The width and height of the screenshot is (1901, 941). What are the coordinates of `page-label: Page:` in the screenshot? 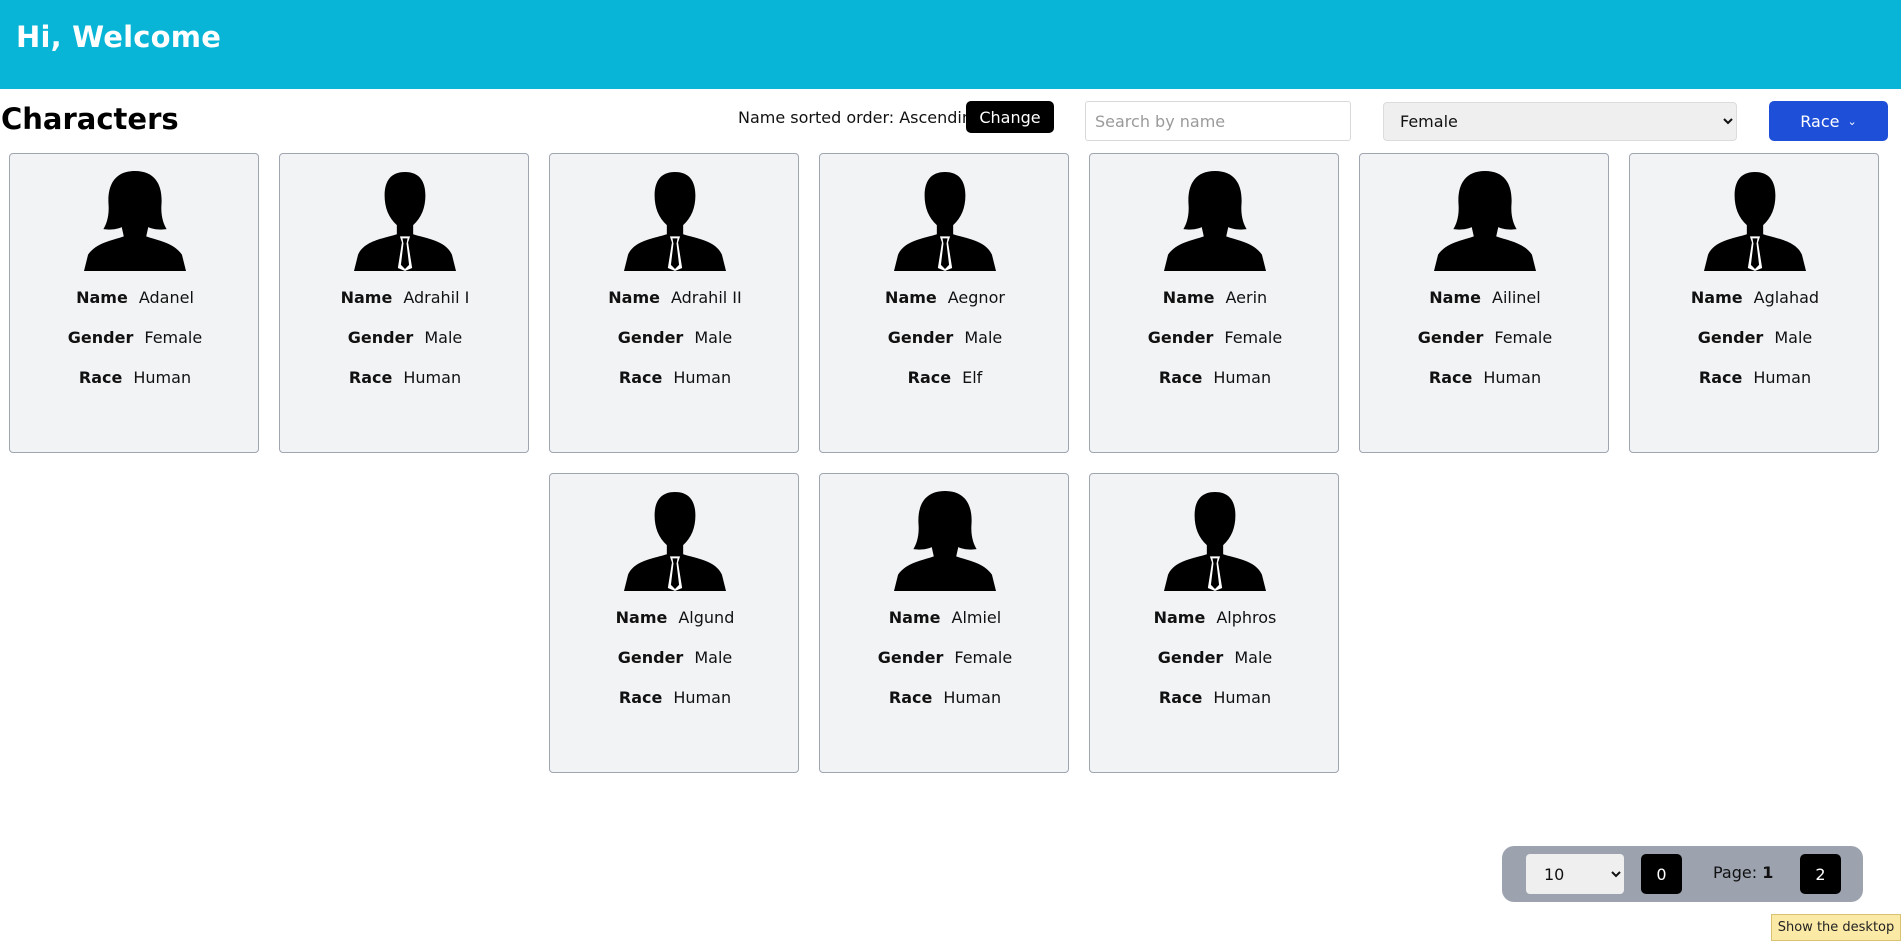 It's located at (1735, 872).